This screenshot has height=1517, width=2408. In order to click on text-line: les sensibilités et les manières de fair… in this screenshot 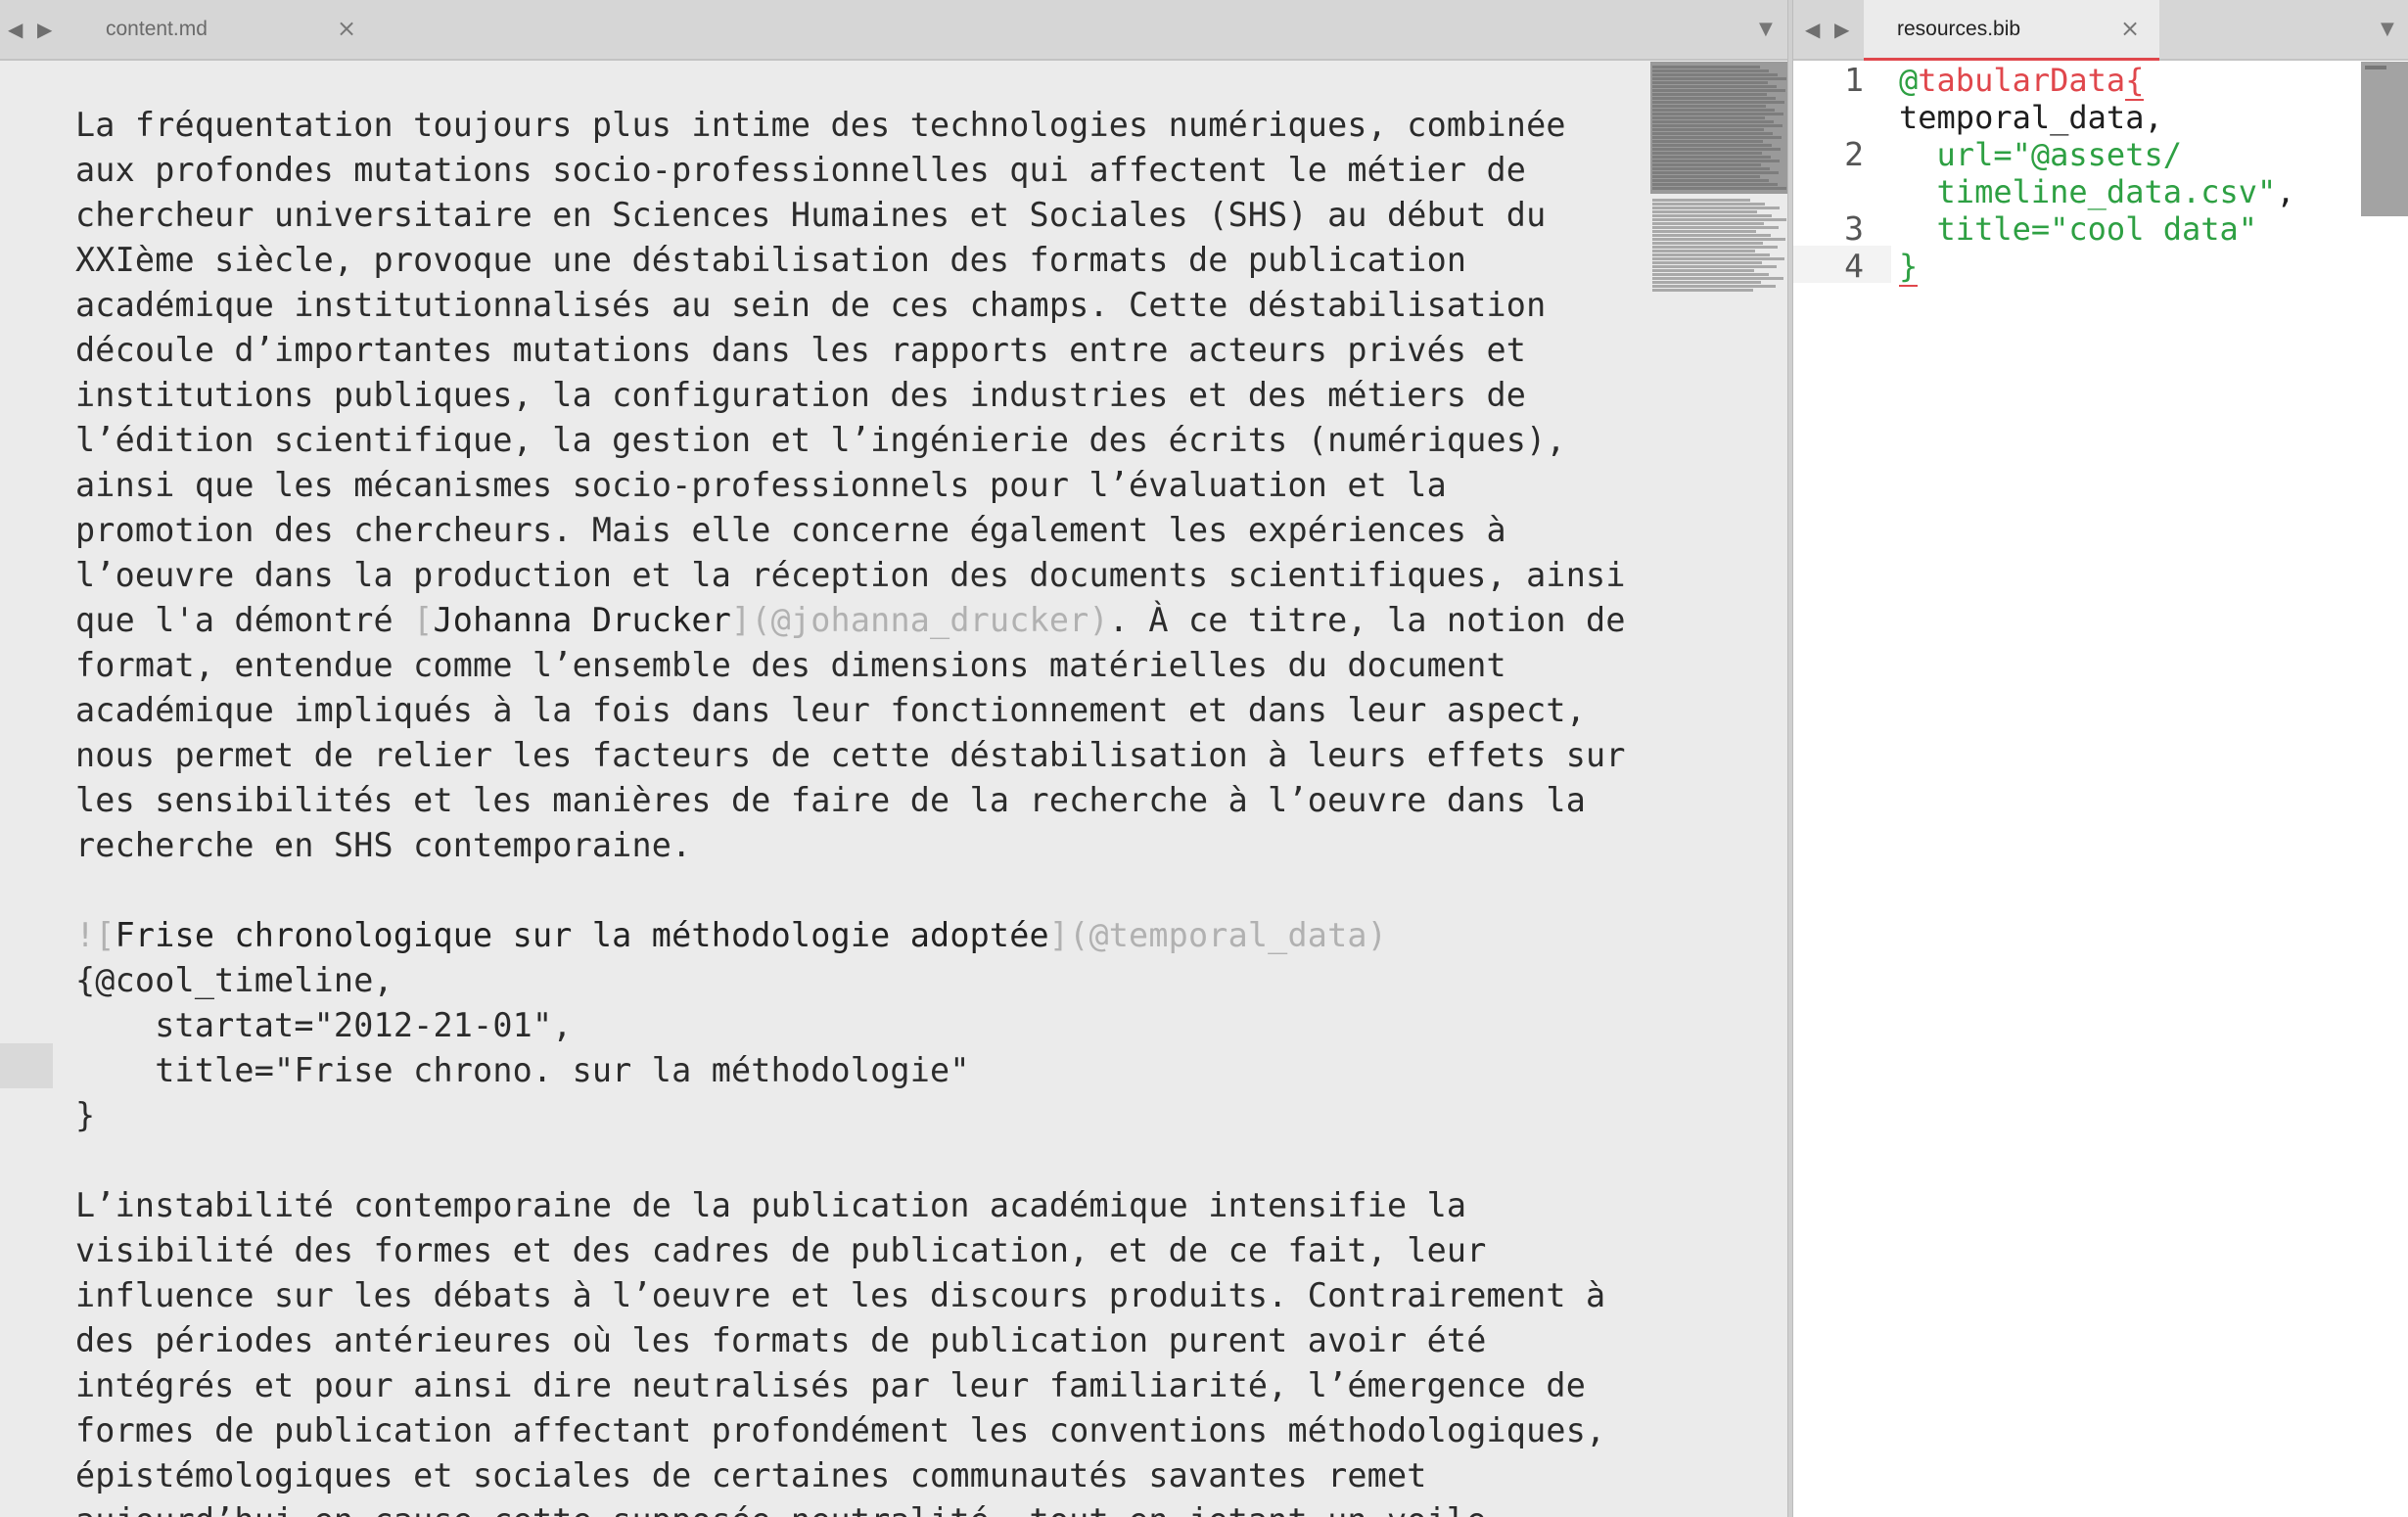, I will do `click(831, 800)`.